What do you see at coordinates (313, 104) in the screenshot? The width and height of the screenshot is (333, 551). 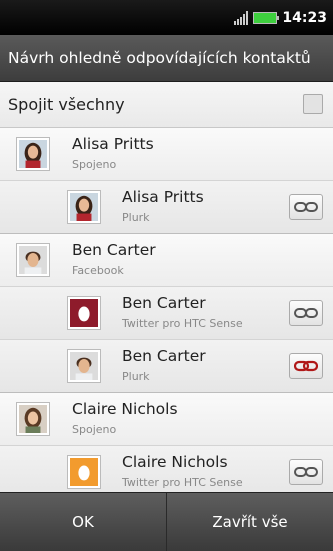 I see `join-all-checkbox` at bounding box center [313, 104].